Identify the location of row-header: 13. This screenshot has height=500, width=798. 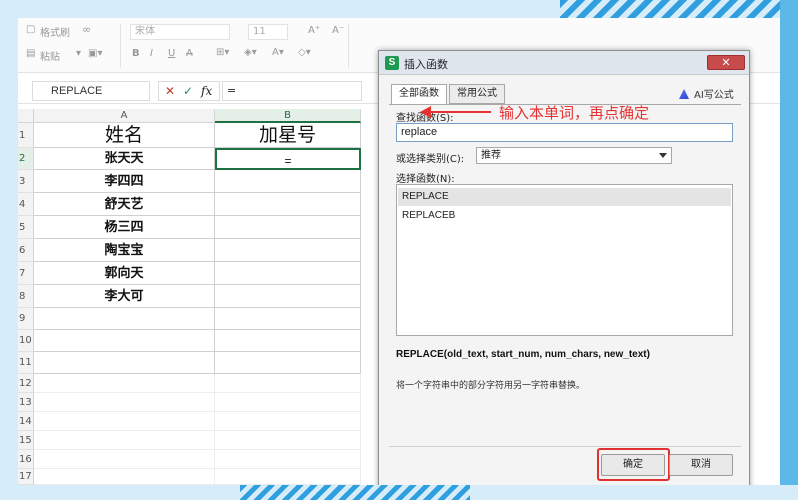
(26, 402).